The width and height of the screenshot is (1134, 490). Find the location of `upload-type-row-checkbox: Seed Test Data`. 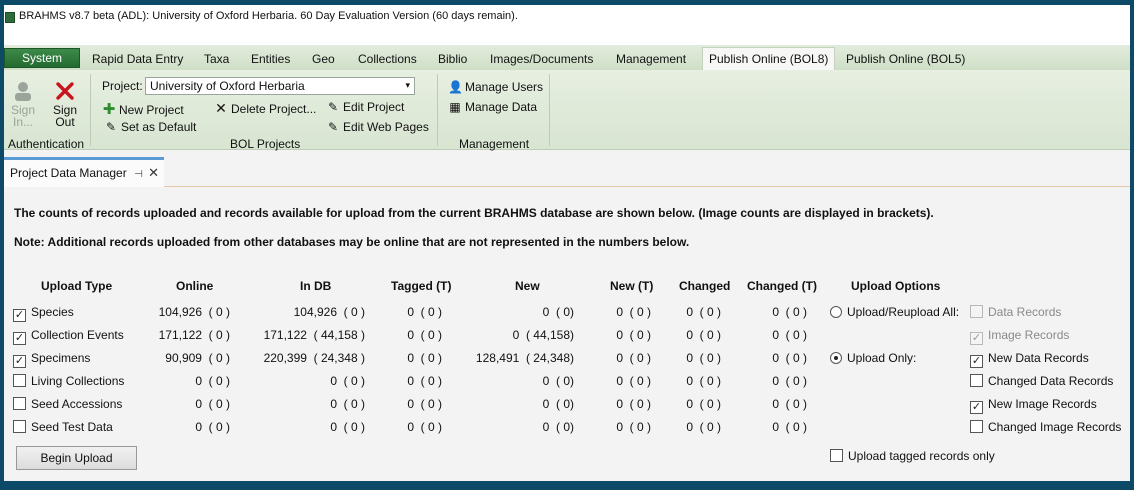

upload-type-row-checkbox: Seed Test Data is located at coordinates (63, 427).